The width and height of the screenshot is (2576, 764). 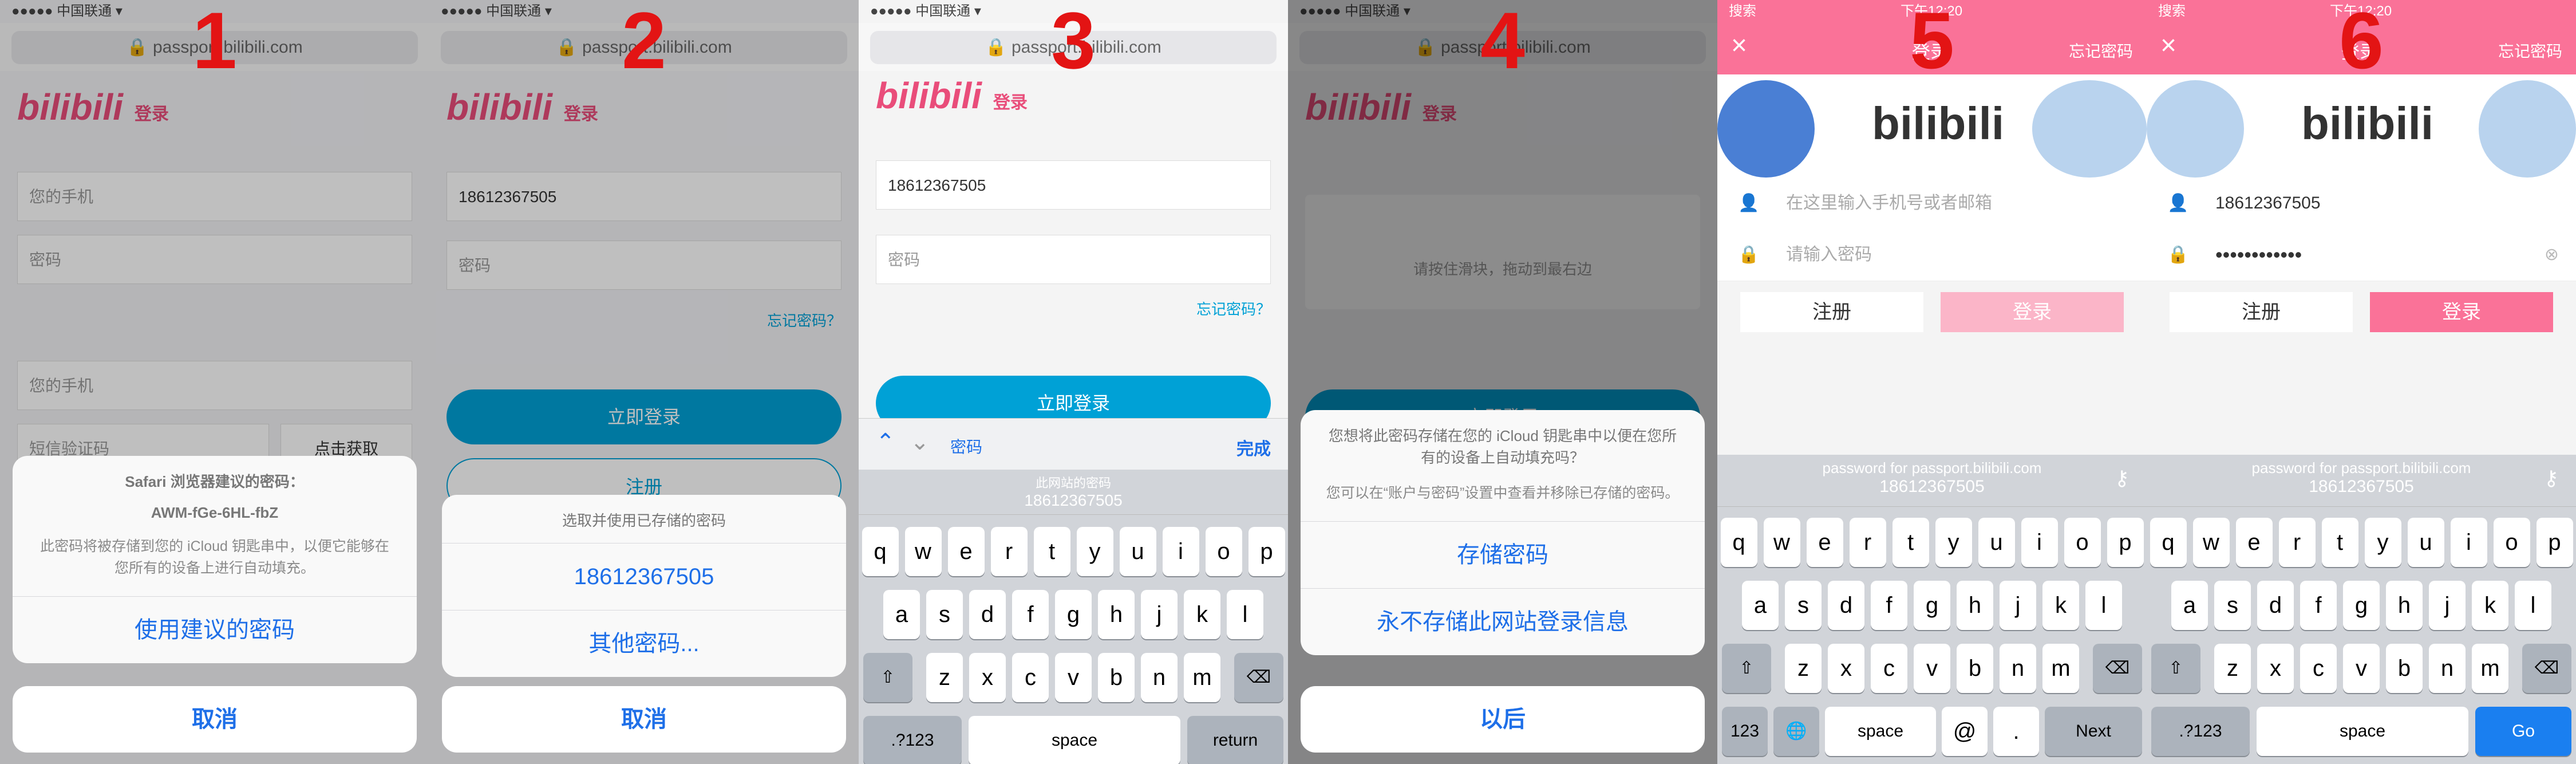 What do you see at coordinates (1073, 259) in the screenshot?
I see `password-input: 密码` at bounding box center [1073, 259].